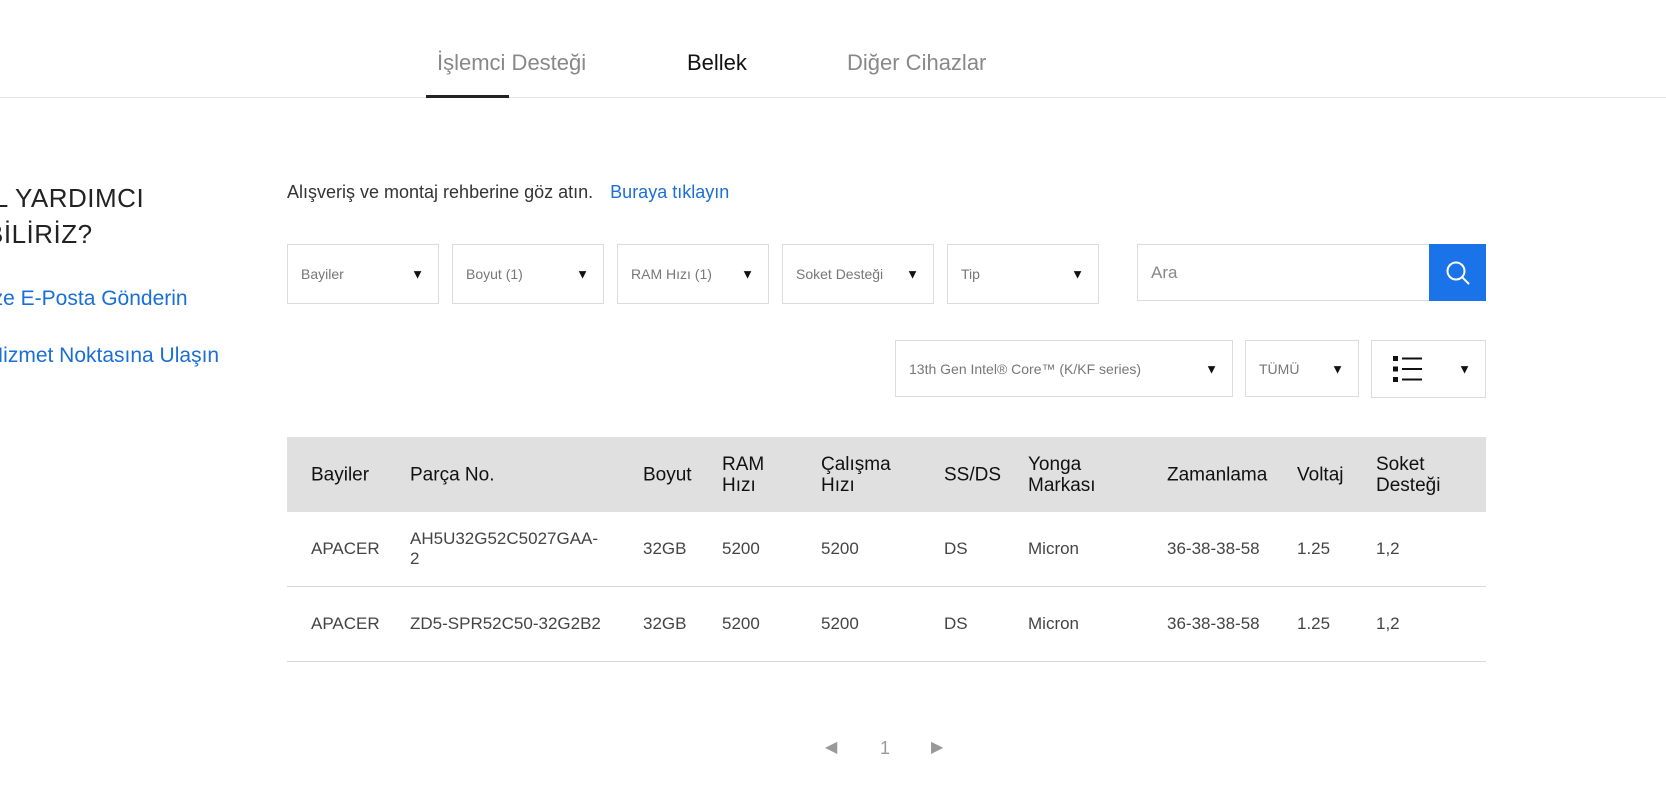 The height and width of the screenshot is (793, 1666). What do you see at coordinates (1428, 369) in the screenshot?
I see `view-mode-select: ▼` at bounding box center [1428, 369].